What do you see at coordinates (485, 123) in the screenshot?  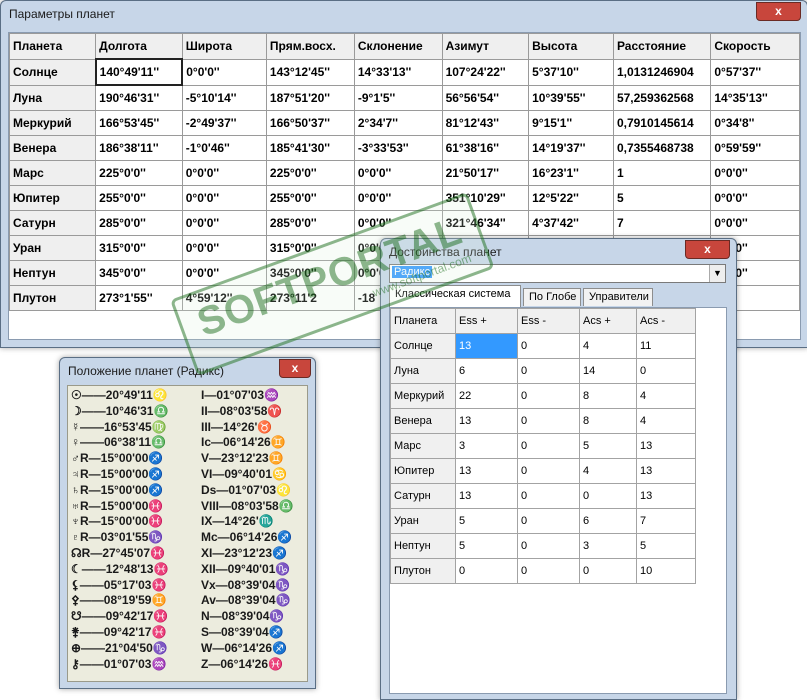 I see `table-cell: 81°12'43''` at bounding box center [485, 123].